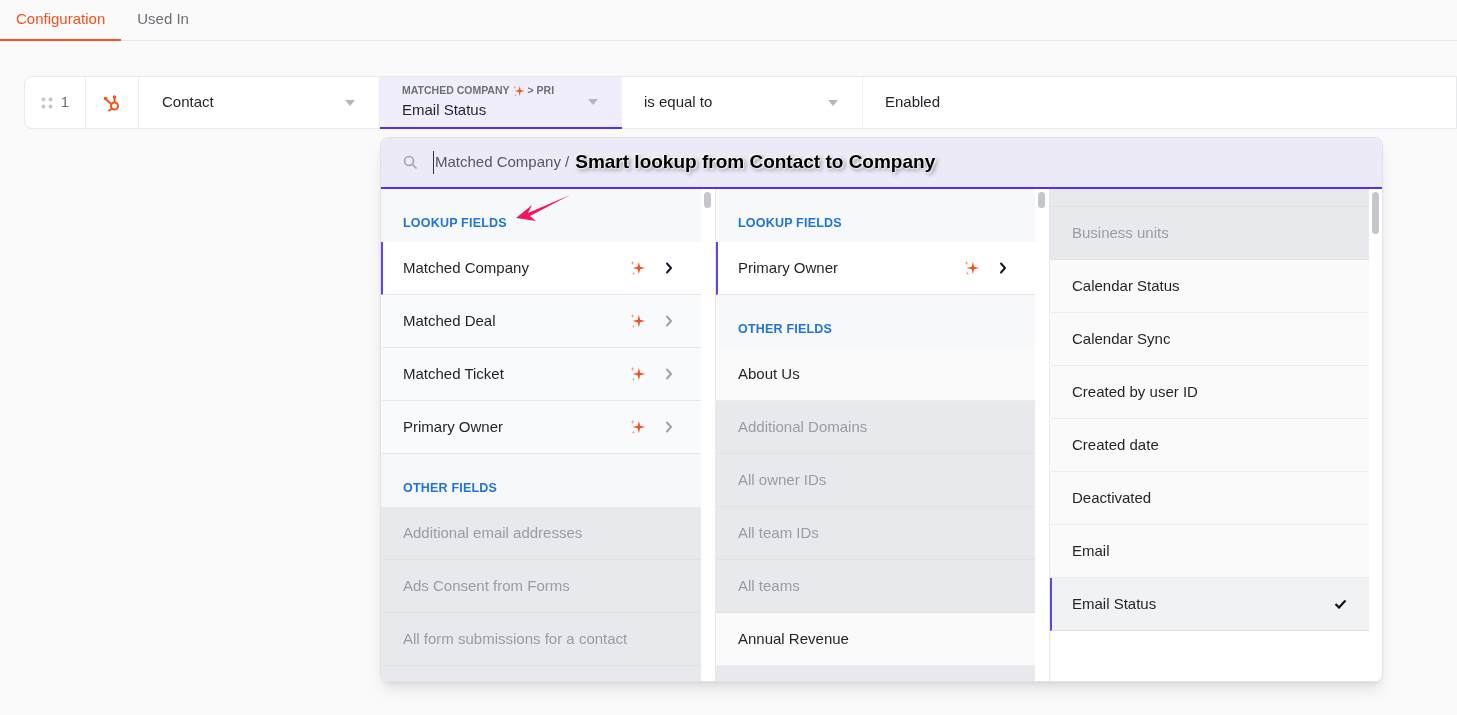  I want to click on search-icon, so click(410, 162).